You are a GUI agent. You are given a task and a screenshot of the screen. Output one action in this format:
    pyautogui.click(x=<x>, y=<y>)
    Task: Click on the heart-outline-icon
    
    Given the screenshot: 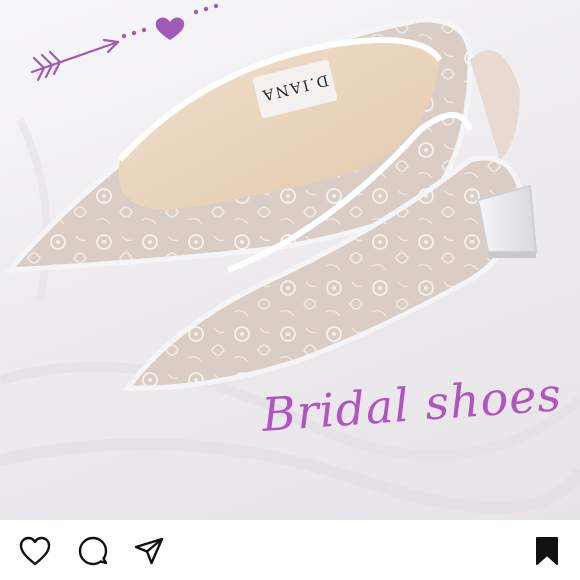 What is the action you would take?
    pyautogui.click(x=35, y=551)
    